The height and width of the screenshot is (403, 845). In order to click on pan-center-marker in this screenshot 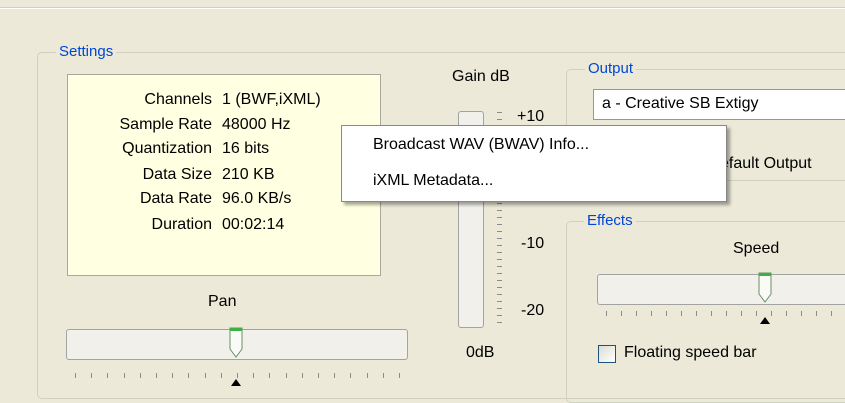, I will do `click(236, 382)`.